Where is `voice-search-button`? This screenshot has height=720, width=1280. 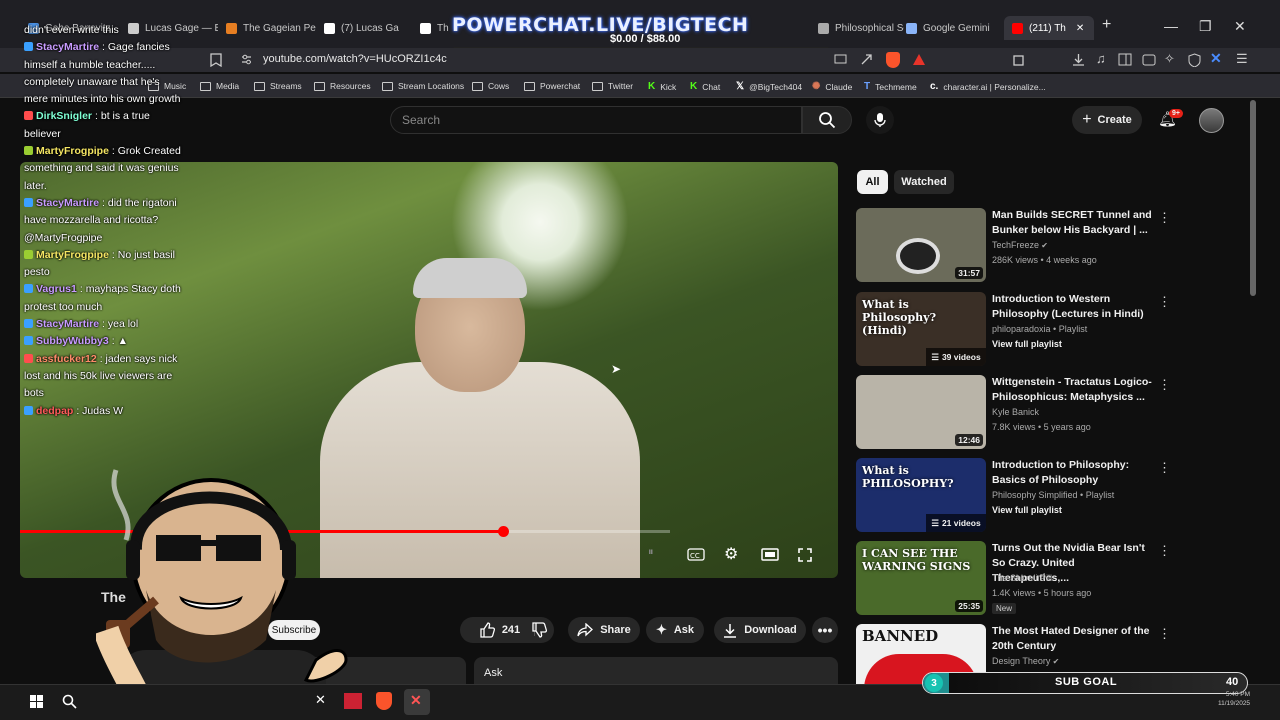
voice-search-button is located at coordinates (880, 120).